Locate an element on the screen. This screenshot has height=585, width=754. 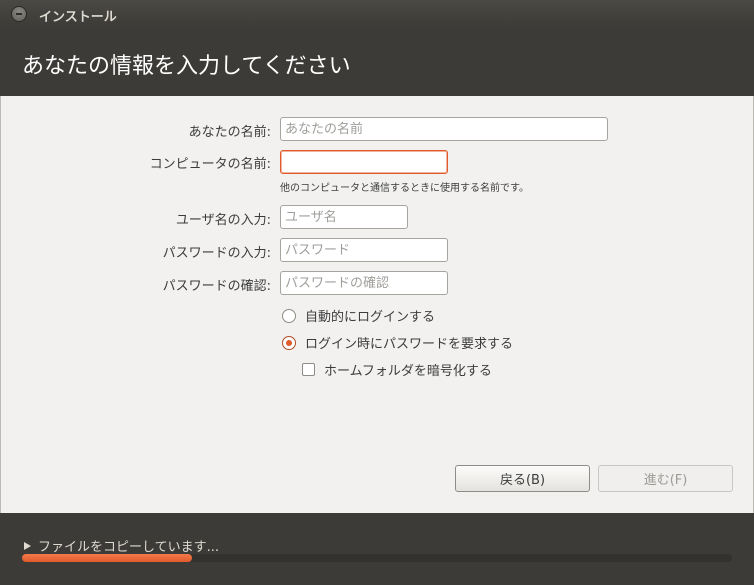
computer-name-label: コンピュータの名前: is located at coordinates (210, 164).